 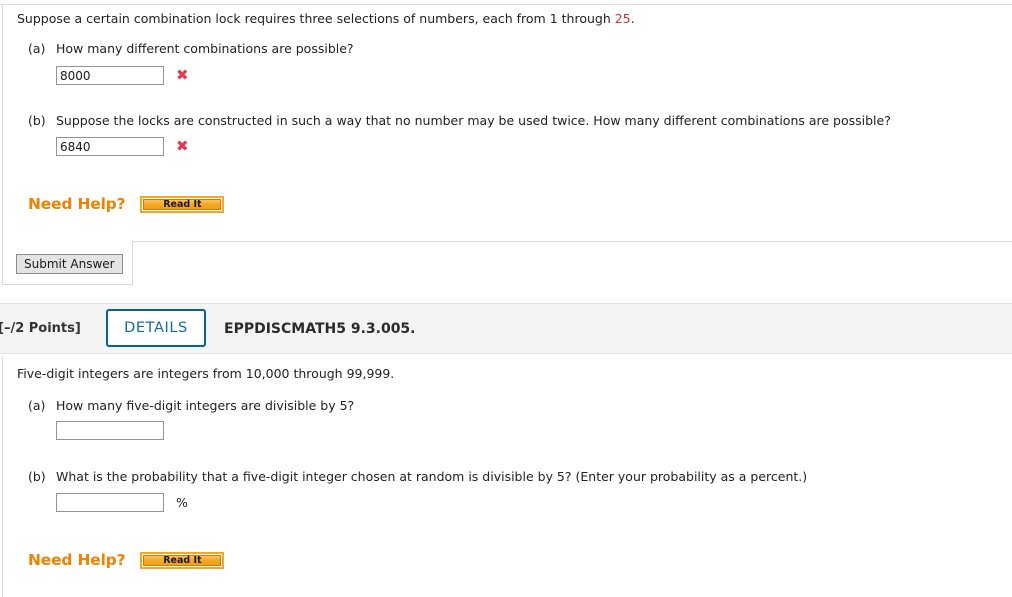 I want to click on question-2-part-b-answer-row: %, so click(x=122, y=502).